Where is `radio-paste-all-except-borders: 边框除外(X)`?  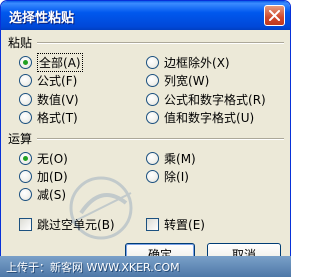
radio-paste-all-except-borders: 边框除外(X) is located at coordinates (188, 62).